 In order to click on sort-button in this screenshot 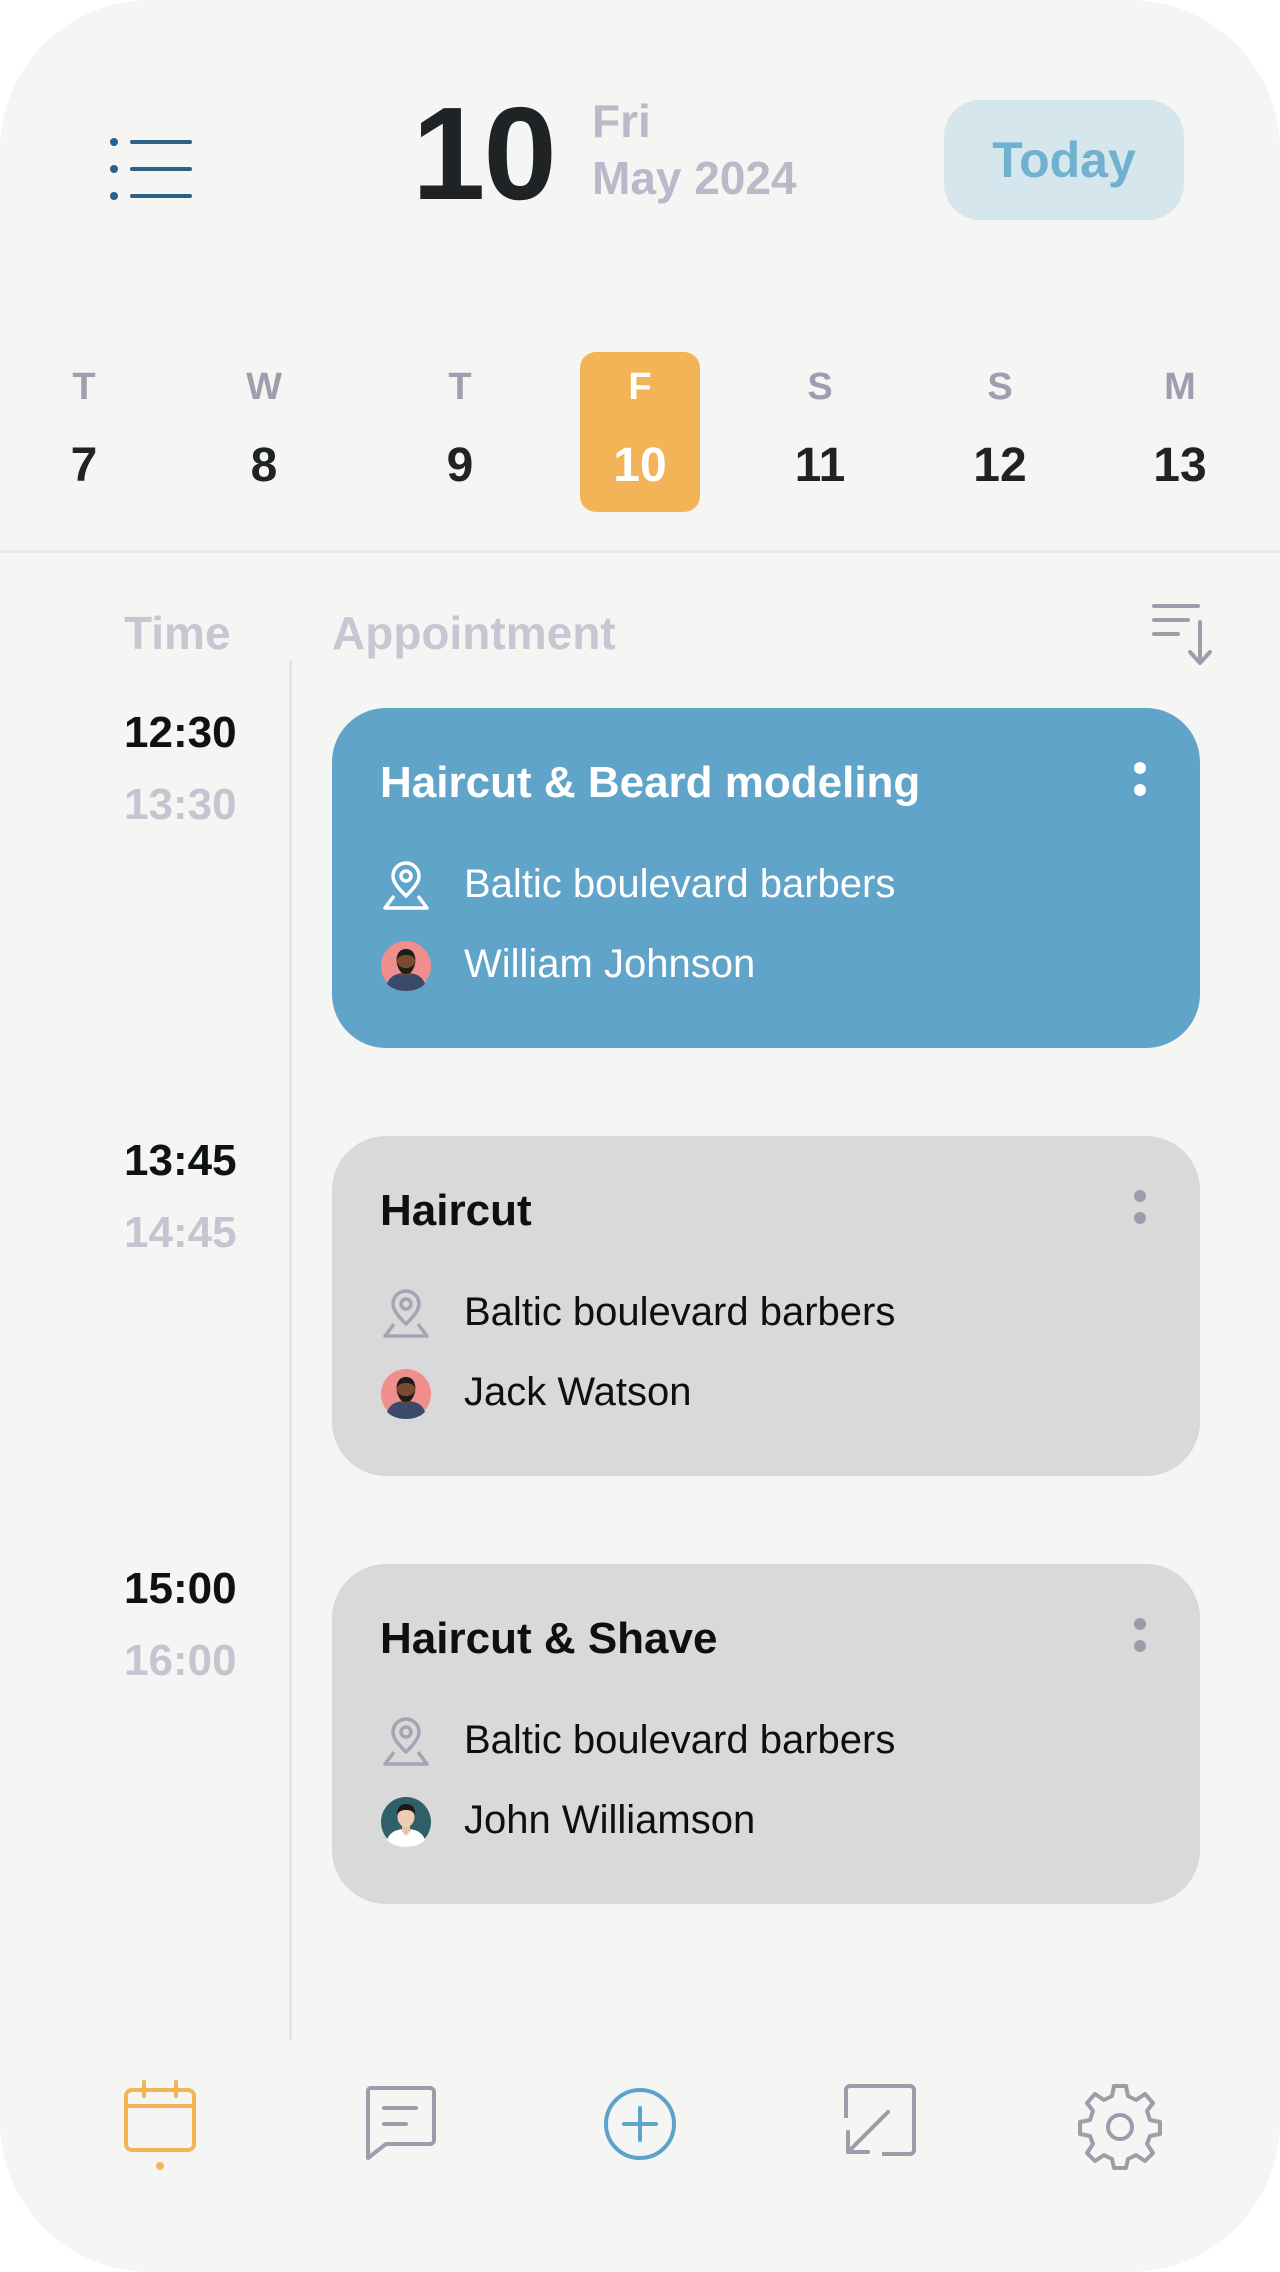, I will do `click(1183, 633)`.